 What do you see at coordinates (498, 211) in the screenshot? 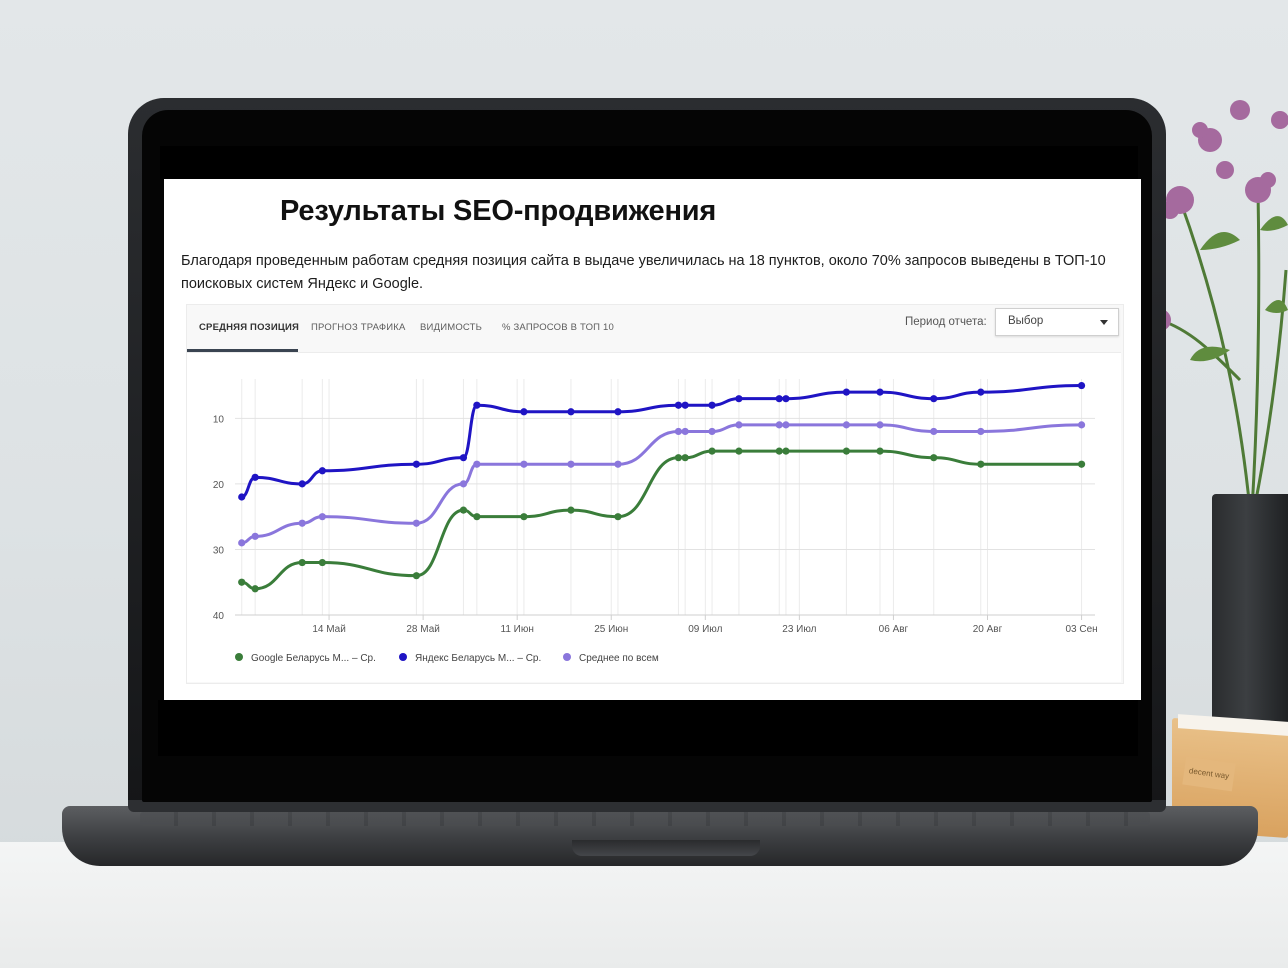
I see `page-title: Результаты SEO-продвижения` at bounding box center [498, 211].